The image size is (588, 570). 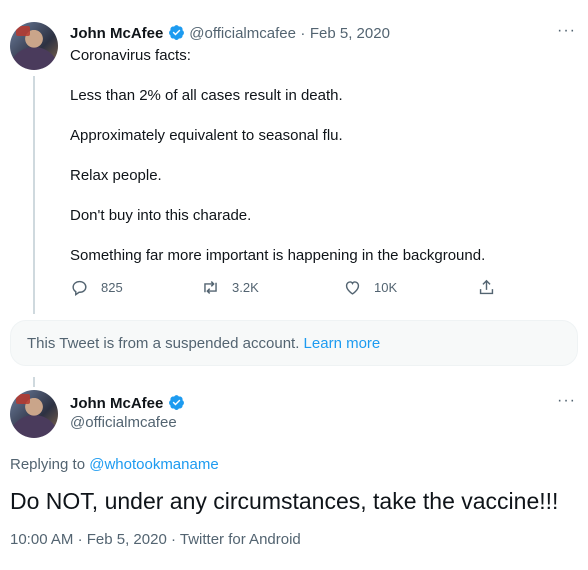 What do you see at coordinates (112, 287) in the screenshot?
I see `reply-count: 825` at bounding box center [112, 287].